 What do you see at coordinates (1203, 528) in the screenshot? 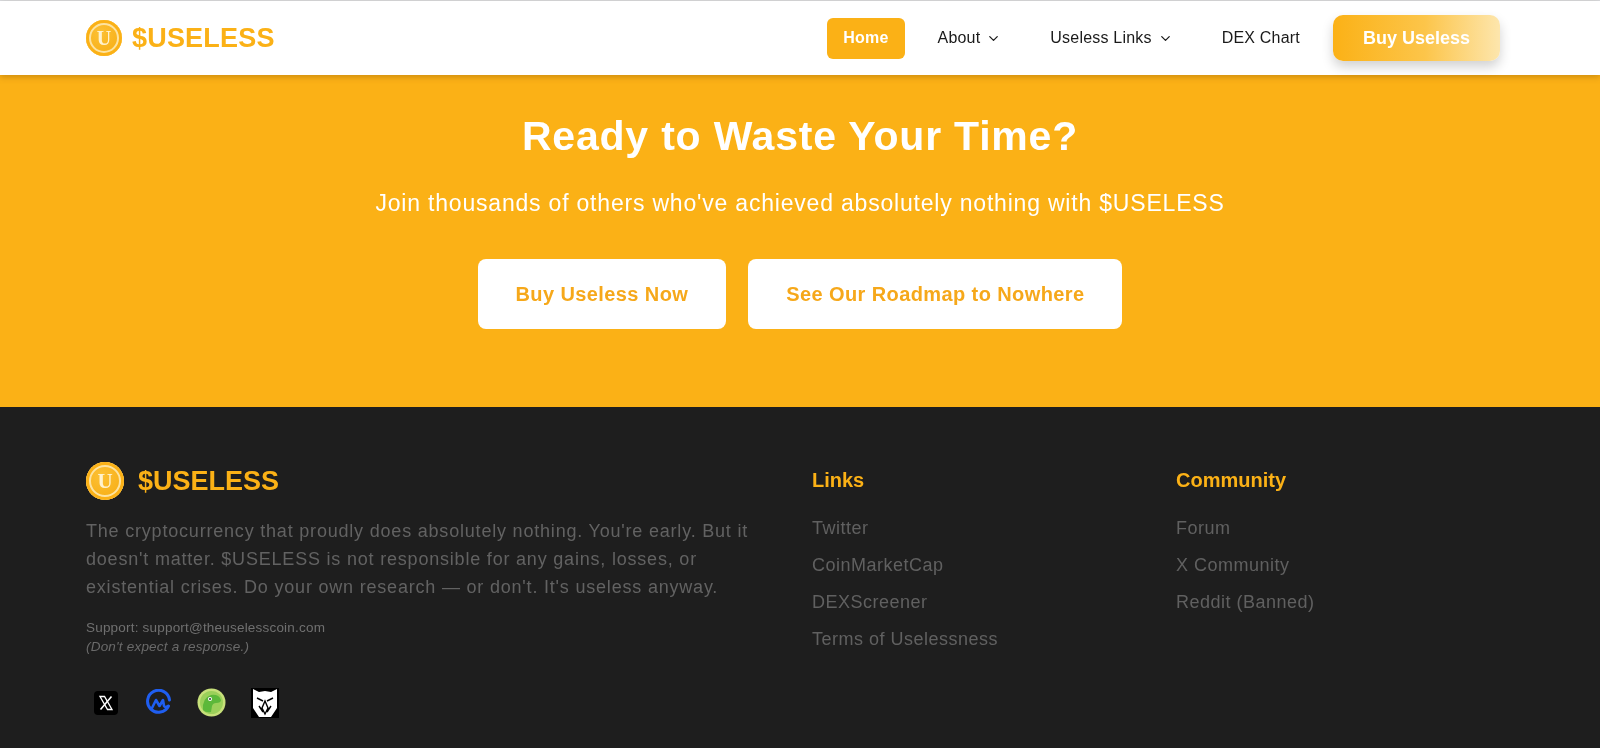
I see `footer-link: Forum` at bounding box center [1203, 528].